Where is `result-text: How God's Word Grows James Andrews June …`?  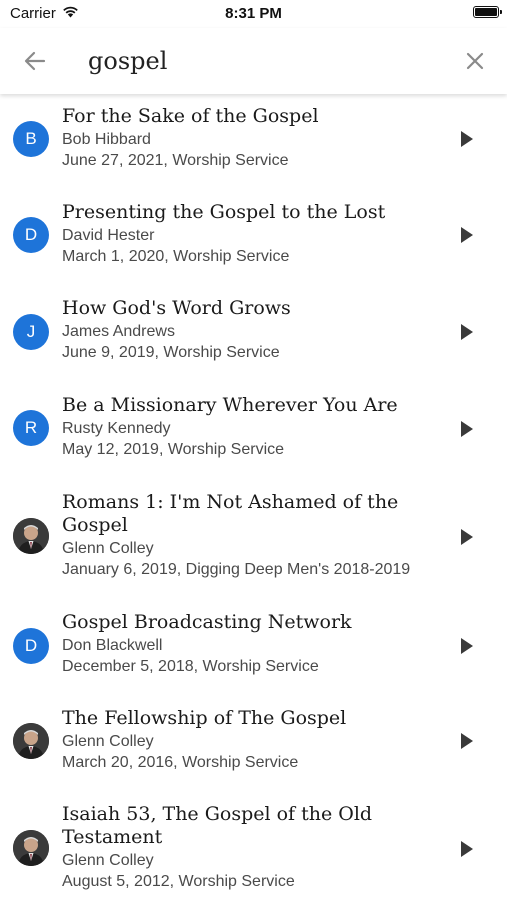
result-text: How God's Word Grows James Andrews June … is located at coordinates (254, 330).